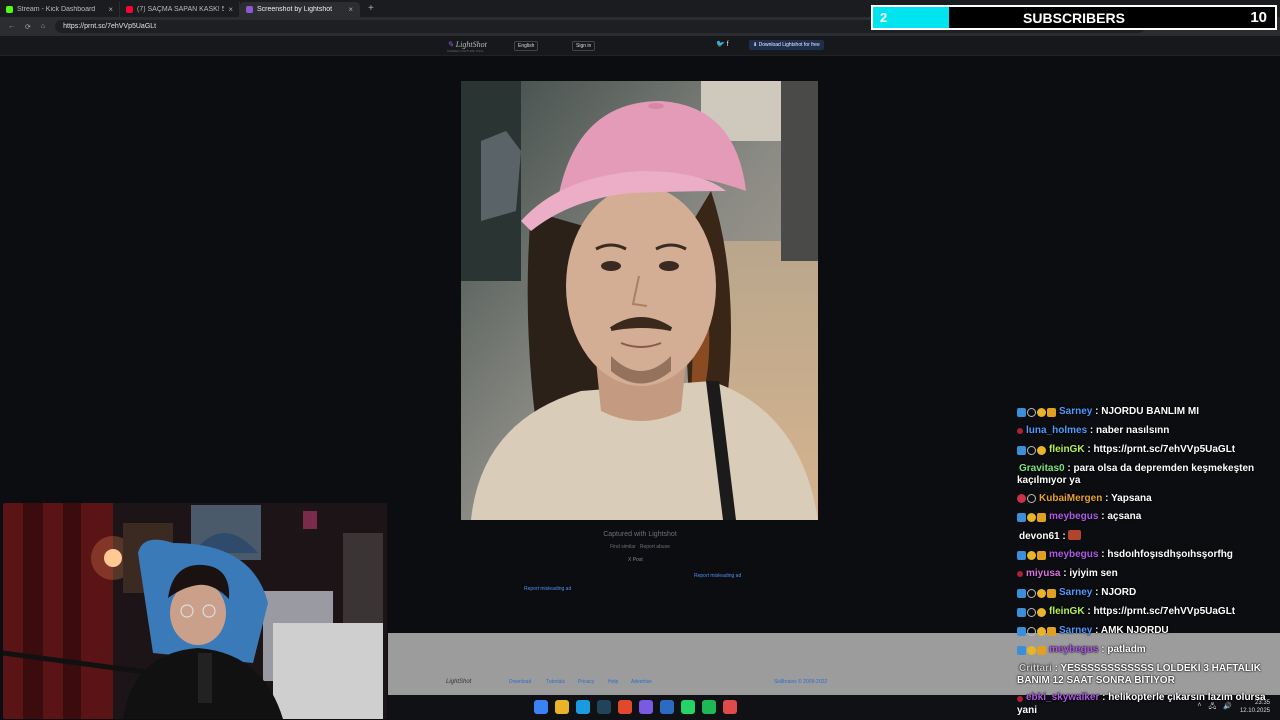 This screenshot has width=1280, height=720. What do you see at coordinates (1035, 668) in the screenshot?
I see `chat-username: Crittari` at bounding box center [1035, 668].